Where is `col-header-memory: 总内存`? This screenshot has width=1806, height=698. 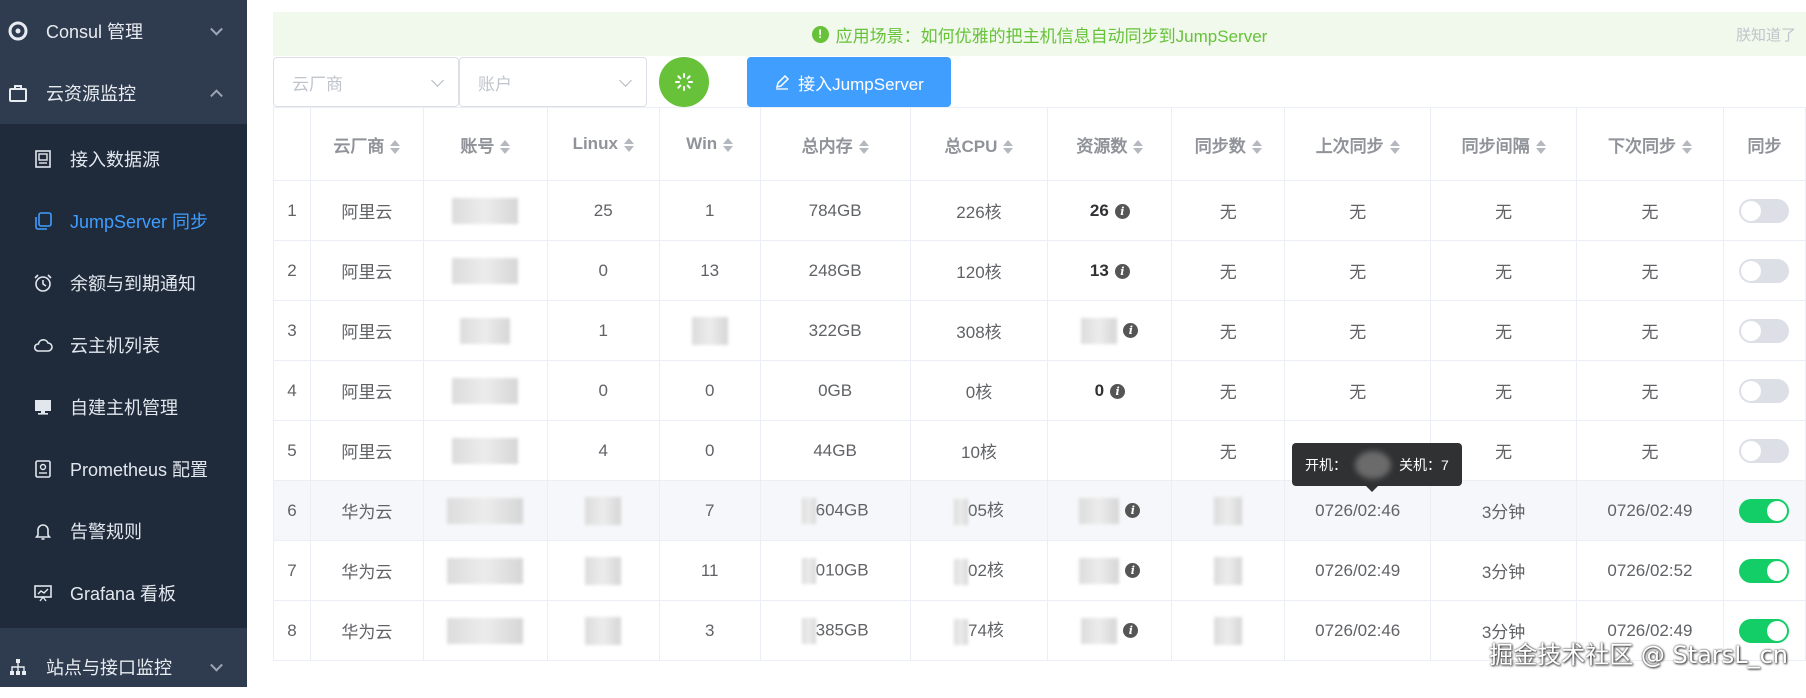 col-header-memory: 总内存 is located at coordinates (835, 144).